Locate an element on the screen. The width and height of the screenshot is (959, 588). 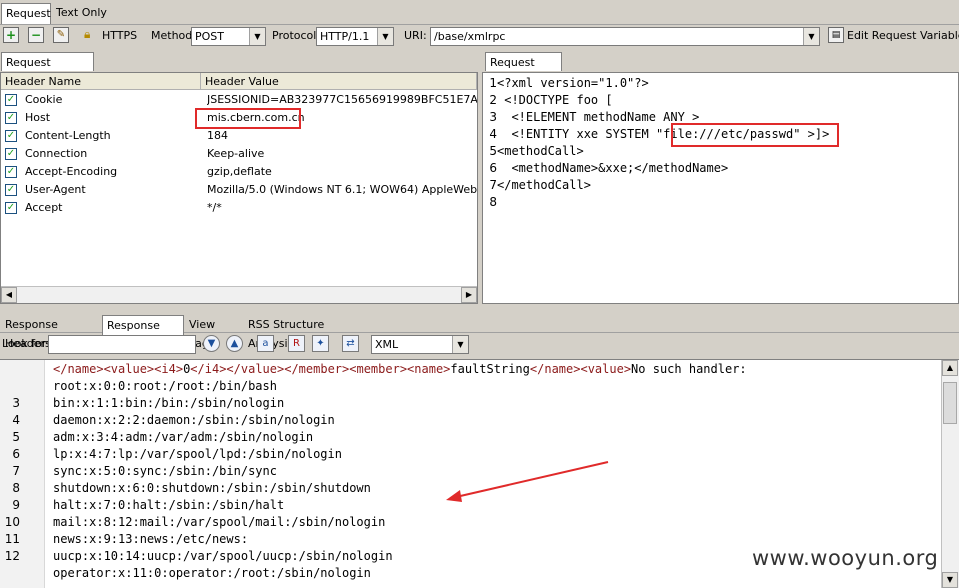
table-row: ✓ Connection Keep-alive is located at coordinates (239, 154).